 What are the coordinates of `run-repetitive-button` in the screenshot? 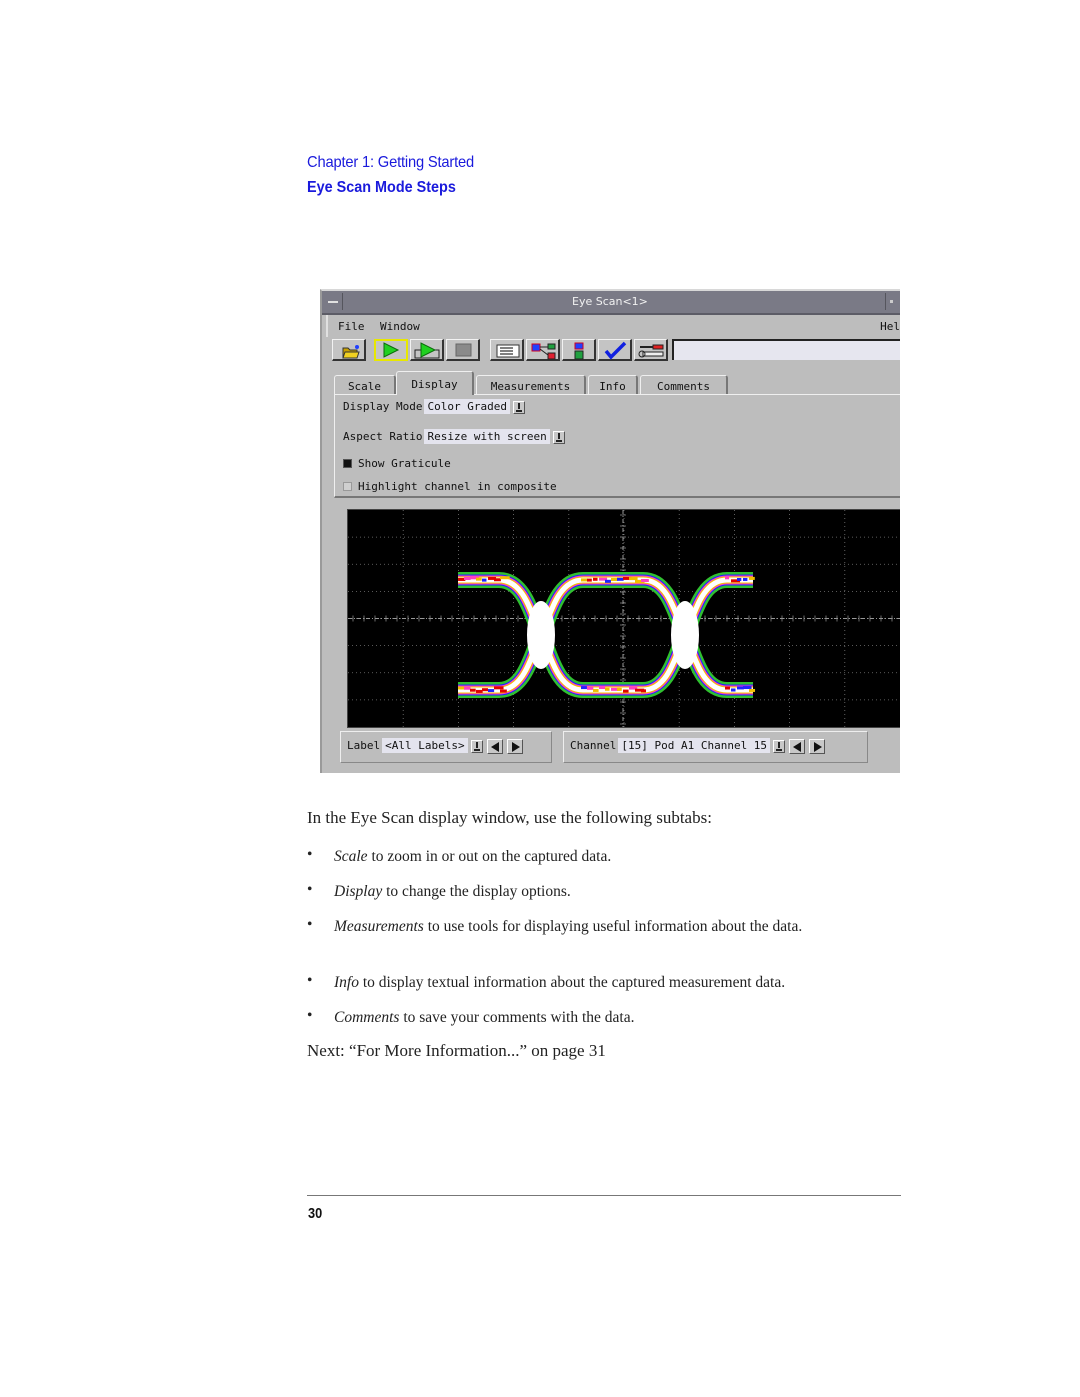 It's located at (427, 350).